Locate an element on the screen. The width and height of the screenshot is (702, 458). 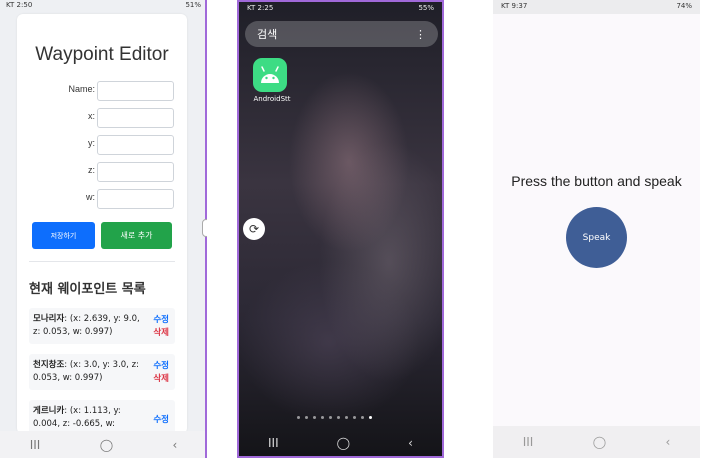
status-bar: KT 2:25 55% is located at coordinates (340, 9).